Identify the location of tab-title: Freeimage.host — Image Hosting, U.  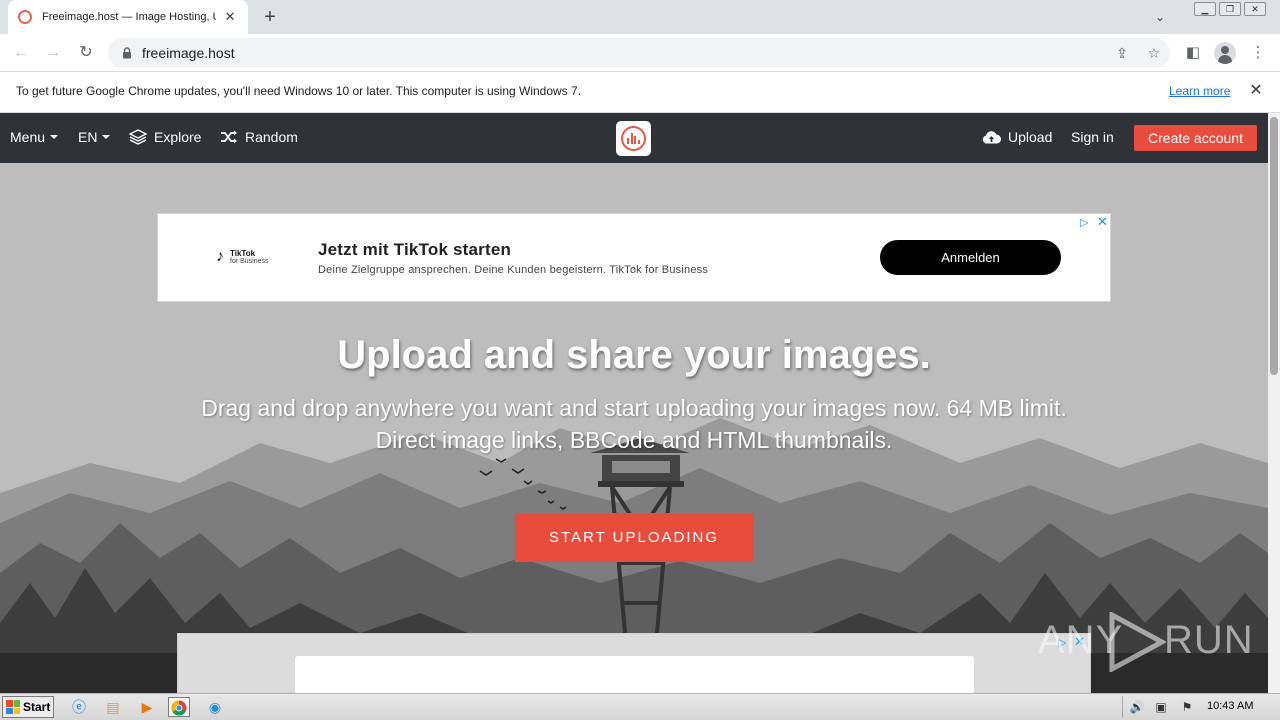
(129, 17).